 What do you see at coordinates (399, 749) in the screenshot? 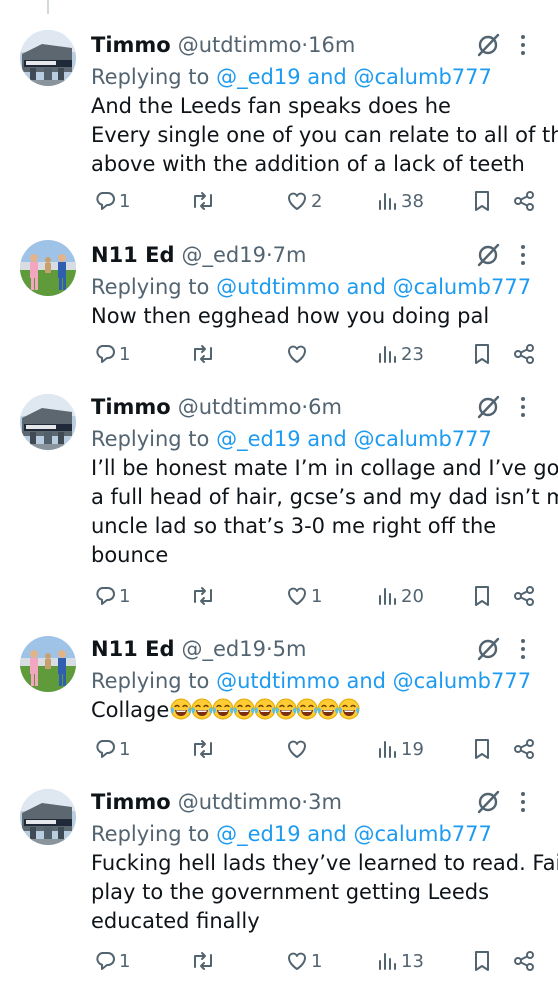
I see `views-button: 19` at bounding box center [399, 749].